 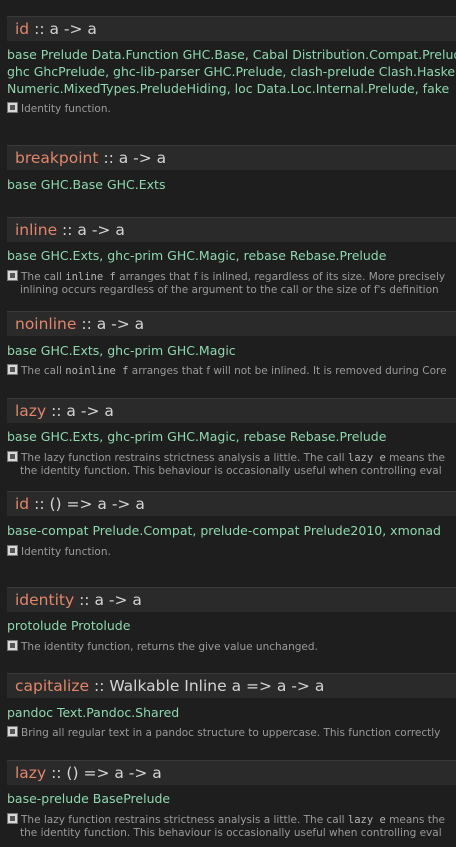 I want to click on package-line: base GHC.Base GHC.Exts, so click(x=231, y=184).